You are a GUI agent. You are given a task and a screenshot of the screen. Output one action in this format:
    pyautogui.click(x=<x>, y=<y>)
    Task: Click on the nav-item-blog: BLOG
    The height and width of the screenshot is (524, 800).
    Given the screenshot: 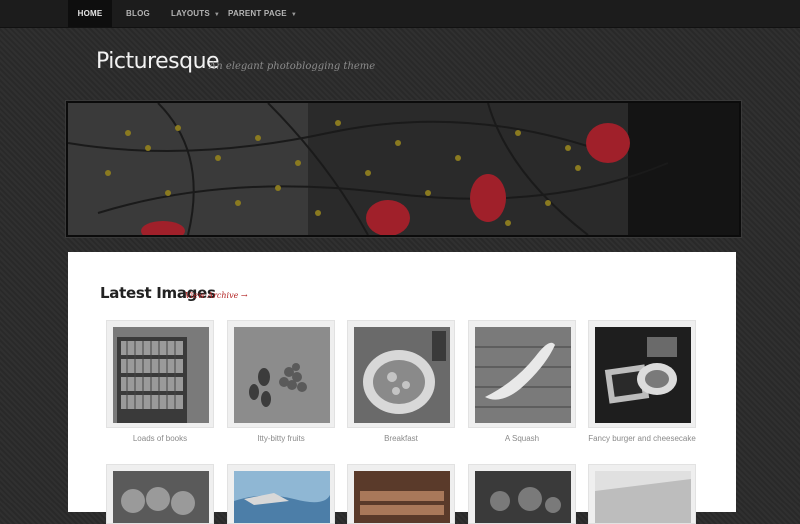 What is the action you would take?
    pyautogui.click(x=138, y=13)
    